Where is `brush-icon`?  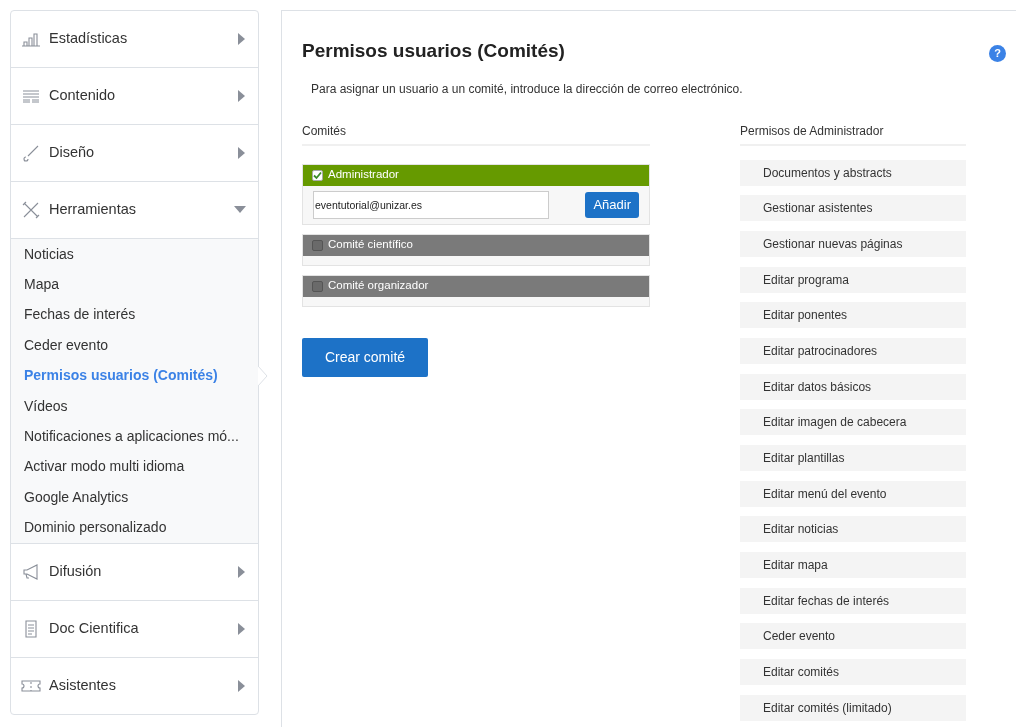 brush-icon is located at coordinates (31, 153).